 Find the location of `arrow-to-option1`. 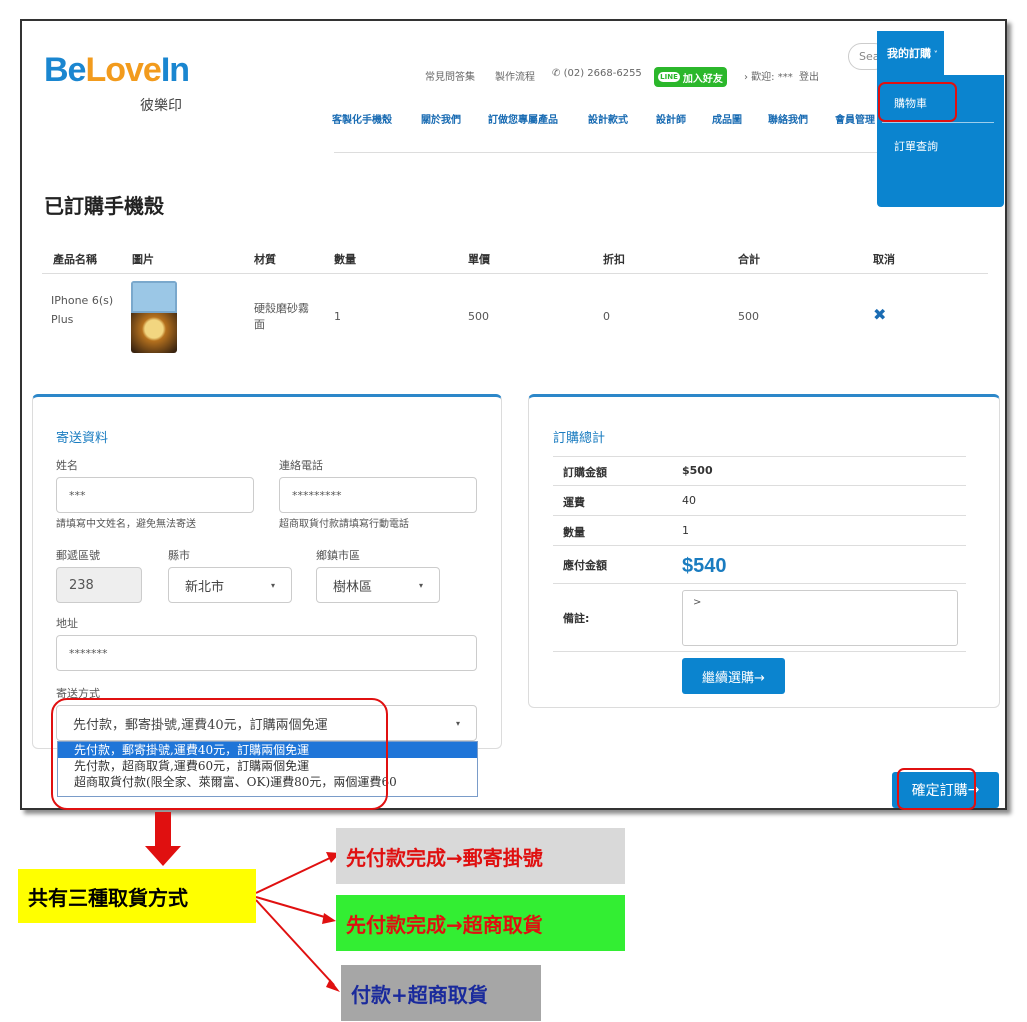

arrow-to-option1 is located at coordinates (294, 875).